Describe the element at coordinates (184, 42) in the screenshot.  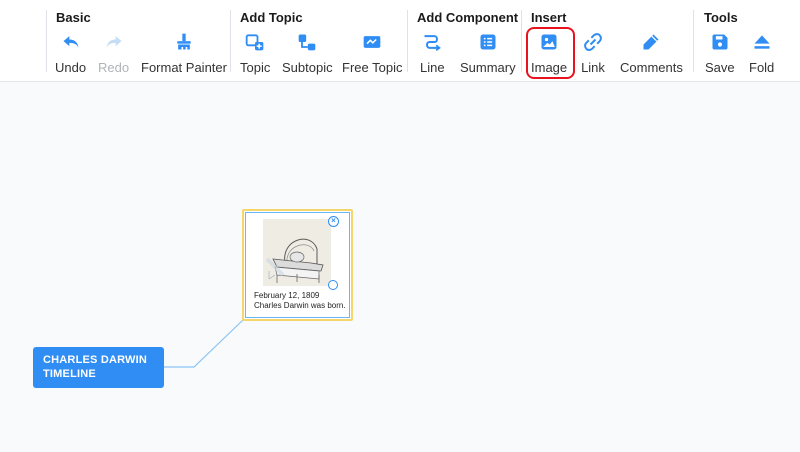
I see `format-painter-icon` at that location.